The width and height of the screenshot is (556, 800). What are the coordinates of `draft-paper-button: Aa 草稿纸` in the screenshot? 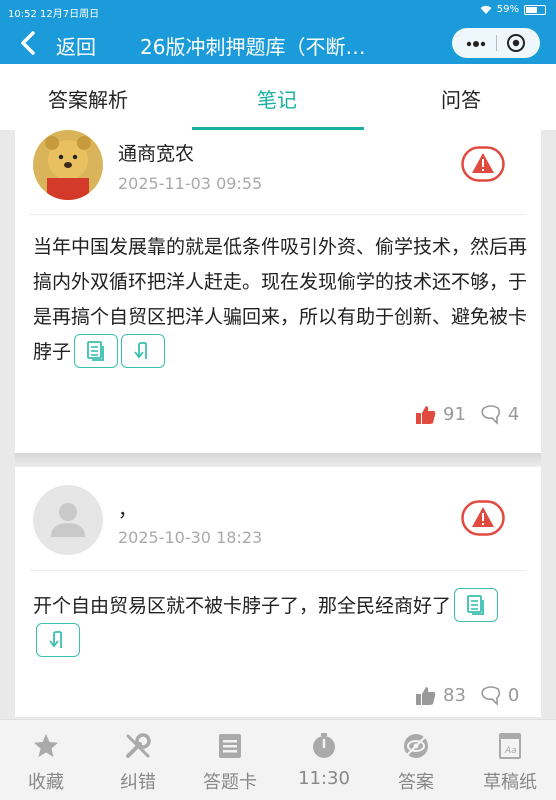 It's located at (510, 760).